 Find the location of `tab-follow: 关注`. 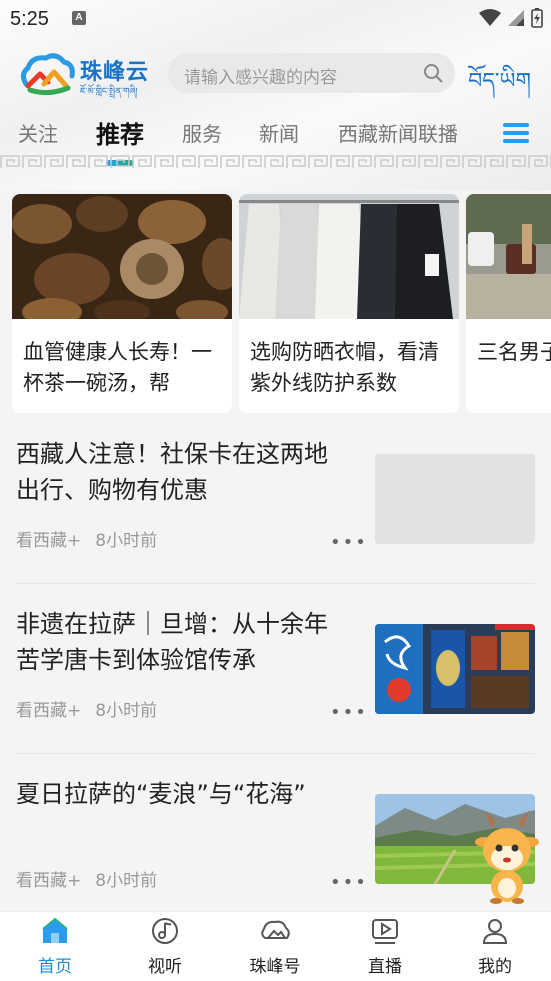

tab-follow: 关注 is located at coordinates (38, 132).